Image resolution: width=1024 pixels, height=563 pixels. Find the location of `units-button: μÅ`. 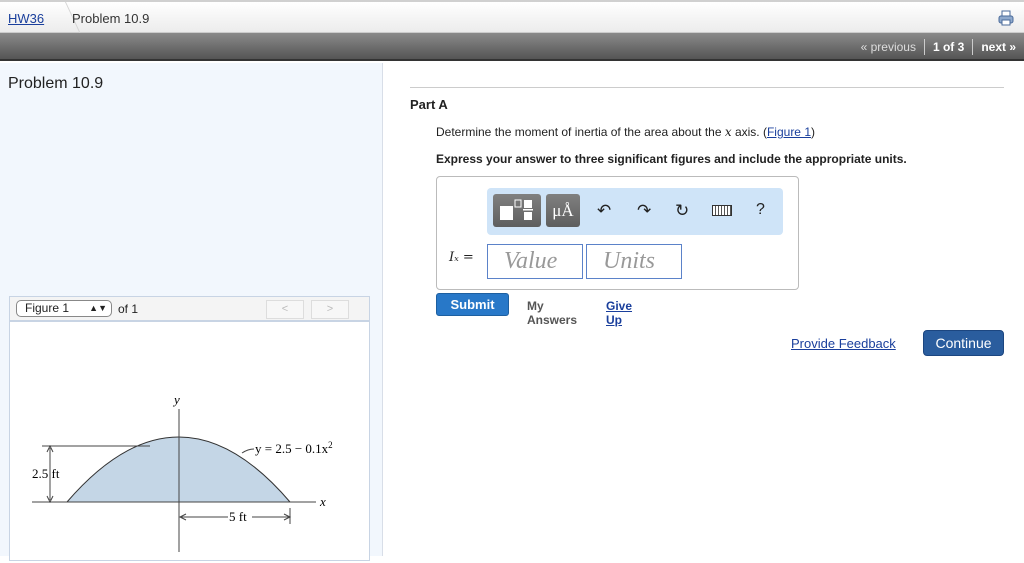

units-button: μÅ is located at coordinates (563, 210).